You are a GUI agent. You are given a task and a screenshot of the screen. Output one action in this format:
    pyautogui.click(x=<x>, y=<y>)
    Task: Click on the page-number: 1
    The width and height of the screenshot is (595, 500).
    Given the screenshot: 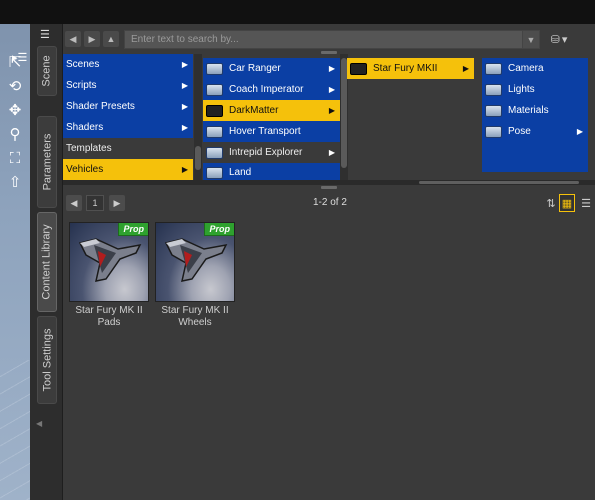 What is the action you would take?
    pyautogui.click(x=95, y=203)
    